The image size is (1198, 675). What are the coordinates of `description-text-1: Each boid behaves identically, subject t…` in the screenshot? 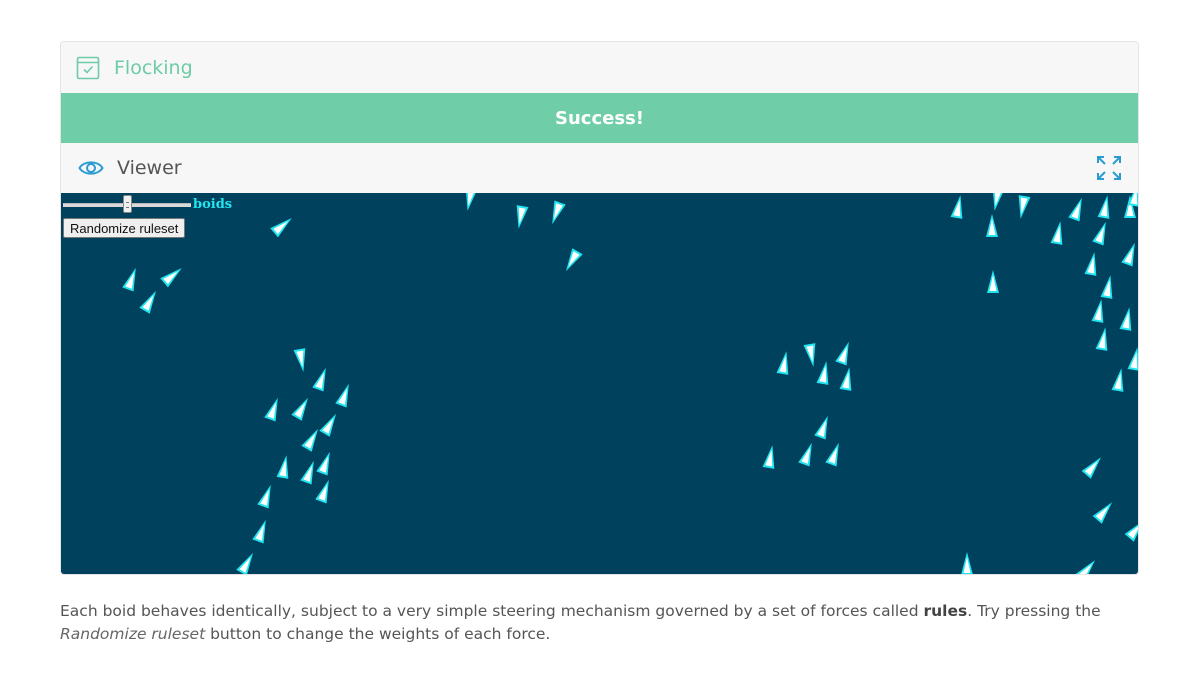 It's located at (492, 611).